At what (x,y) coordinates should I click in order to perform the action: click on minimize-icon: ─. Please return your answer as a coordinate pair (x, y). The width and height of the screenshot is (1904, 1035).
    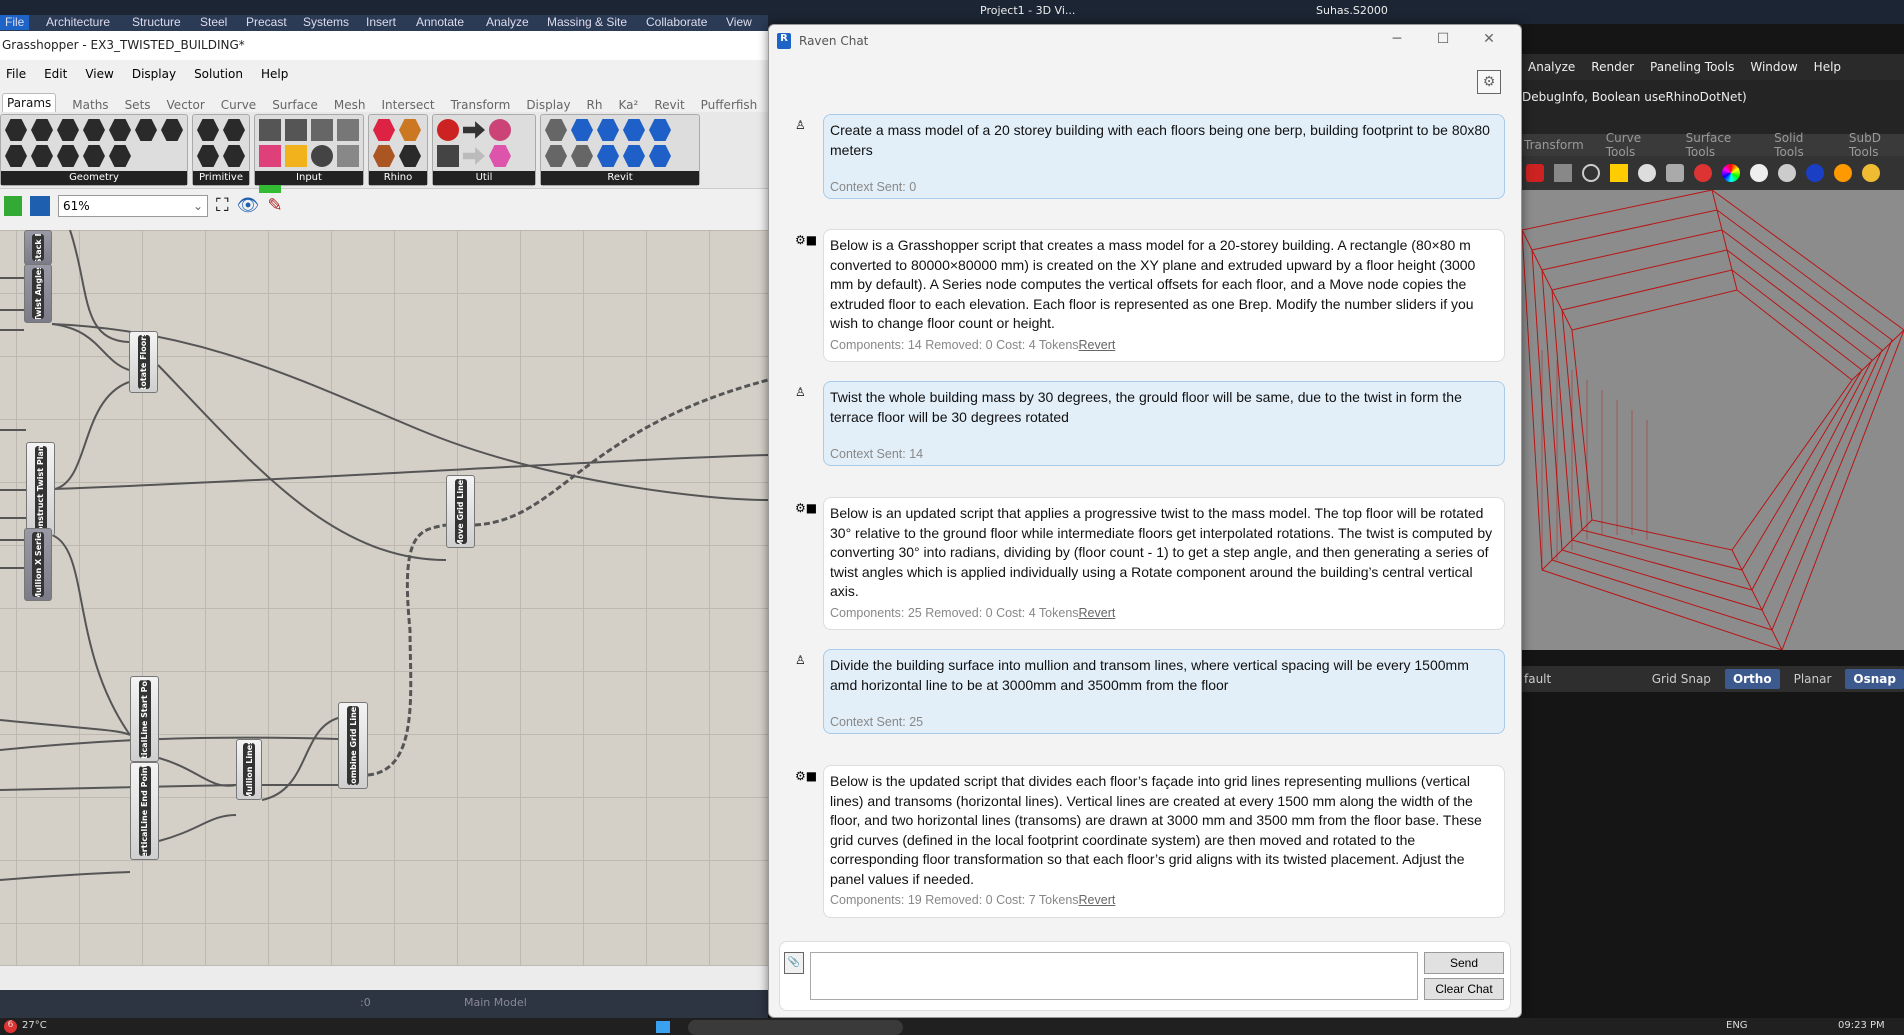
    Looking at the image, I should click on (1397, 39).